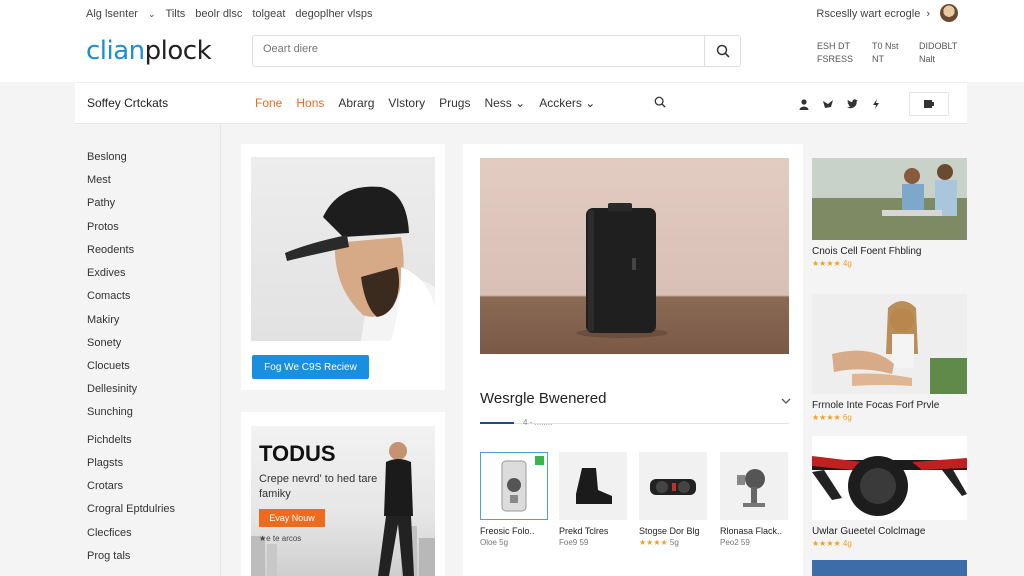 The height and width of the screenshot is (576, 1024). I want to click on utility-link: beolr dlsc, so click(218, 14).